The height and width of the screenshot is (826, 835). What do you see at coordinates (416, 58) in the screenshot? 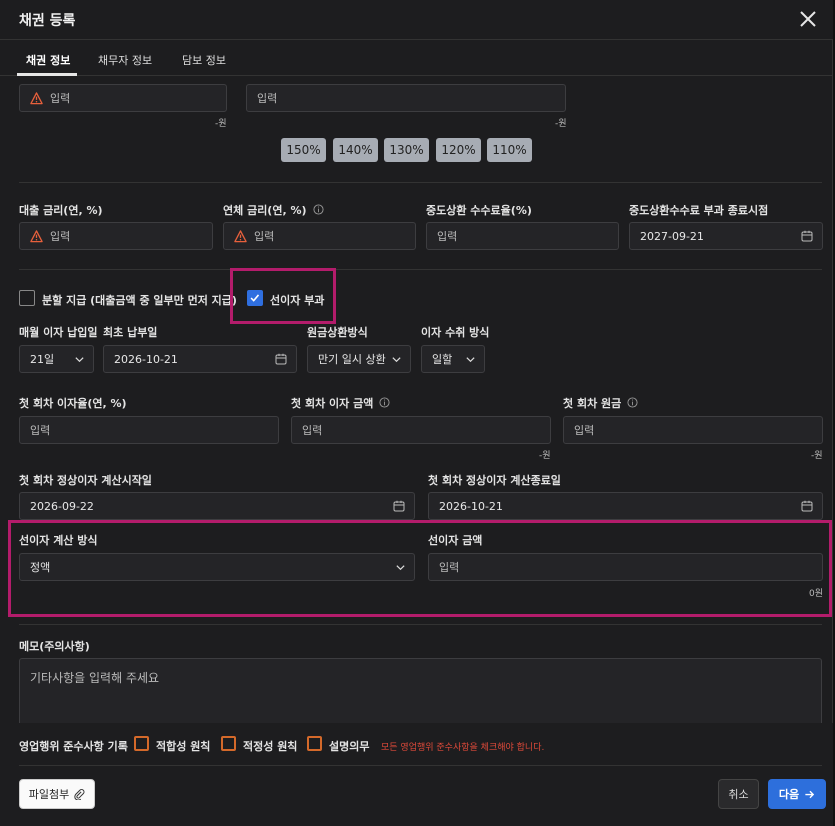
I see `tab-bar: 채권 정보 채무자 정보 담보 정보` at bounding box center [416, 58].